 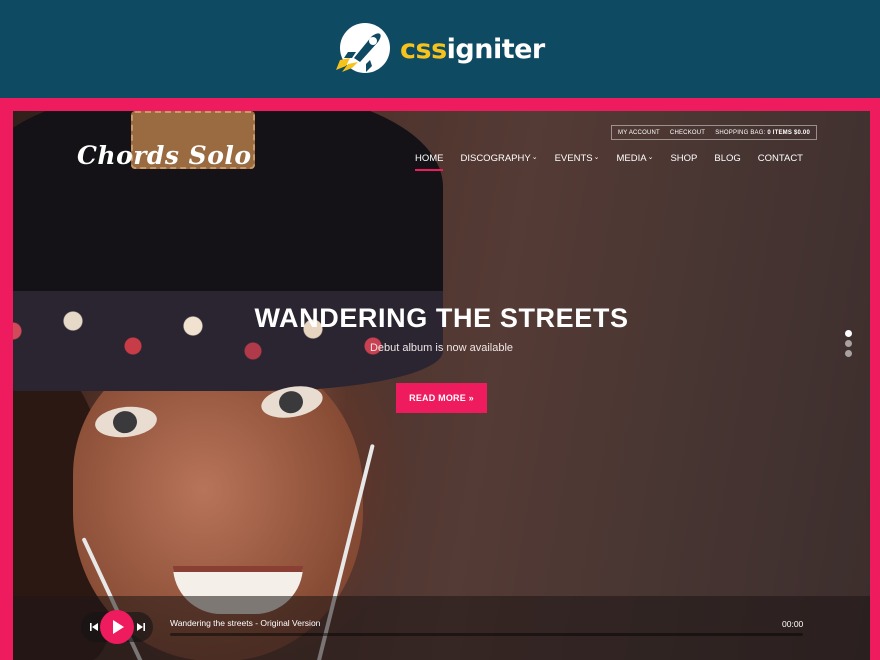 What do you see at coordinates (793, 624) in the screenshot?
I see `track-time: 00:00` at bounding box center [793, 624].